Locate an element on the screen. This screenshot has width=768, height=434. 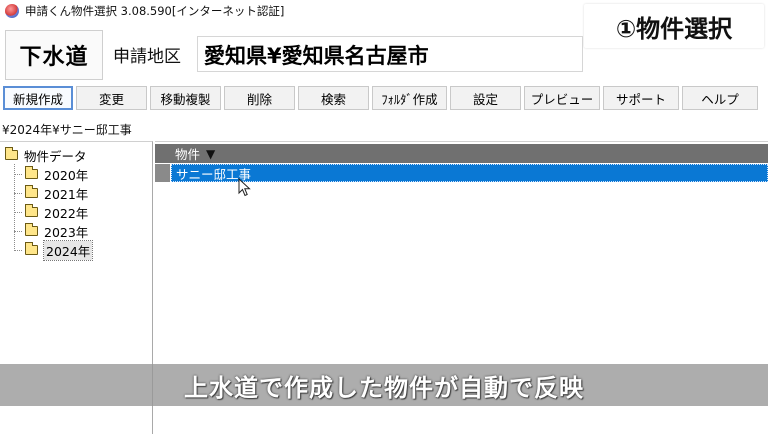
column-header-property: 物件 ▼ is located at coordinates (461, 153).